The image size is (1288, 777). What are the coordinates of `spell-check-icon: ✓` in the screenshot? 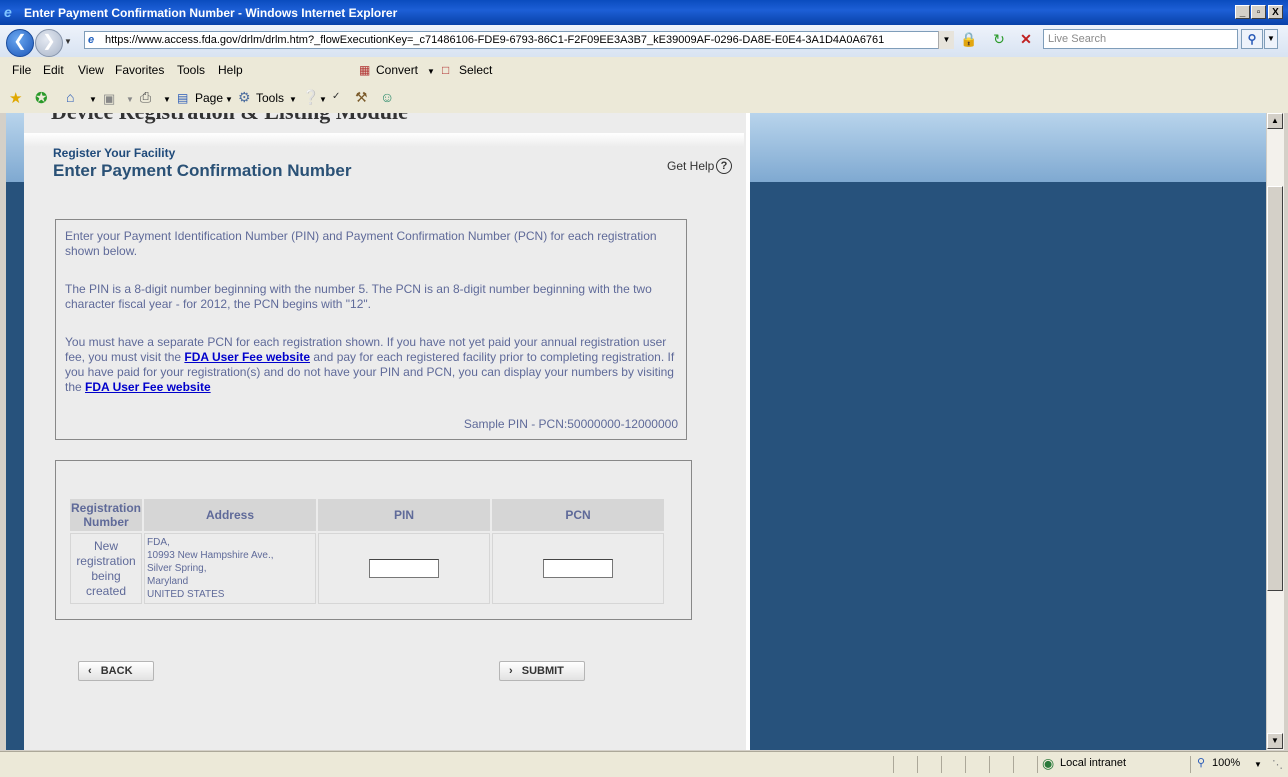 It's located at (336, 96).